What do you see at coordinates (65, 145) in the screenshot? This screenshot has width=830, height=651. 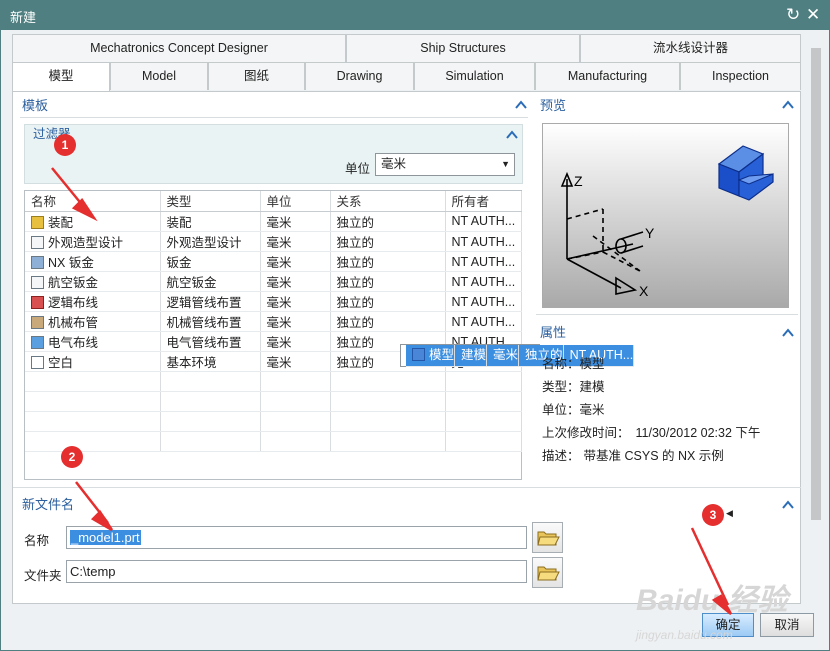 I see `annotation-badge: 1` at bounding box center [65, 145].